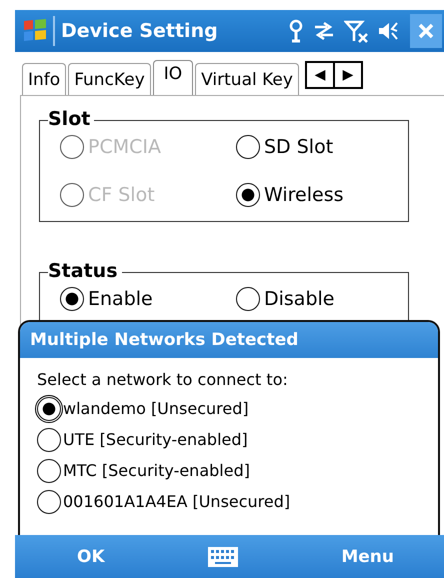  Describe the element at coordinates (176, 501) in the screenshot. I see `network-label: 001601A1A4EA [Unsecured]` at that location.